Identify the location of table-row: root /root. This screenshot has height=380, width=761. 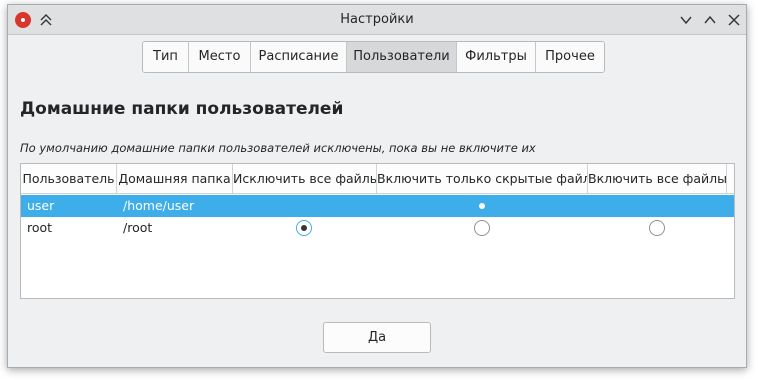
(377, 228).